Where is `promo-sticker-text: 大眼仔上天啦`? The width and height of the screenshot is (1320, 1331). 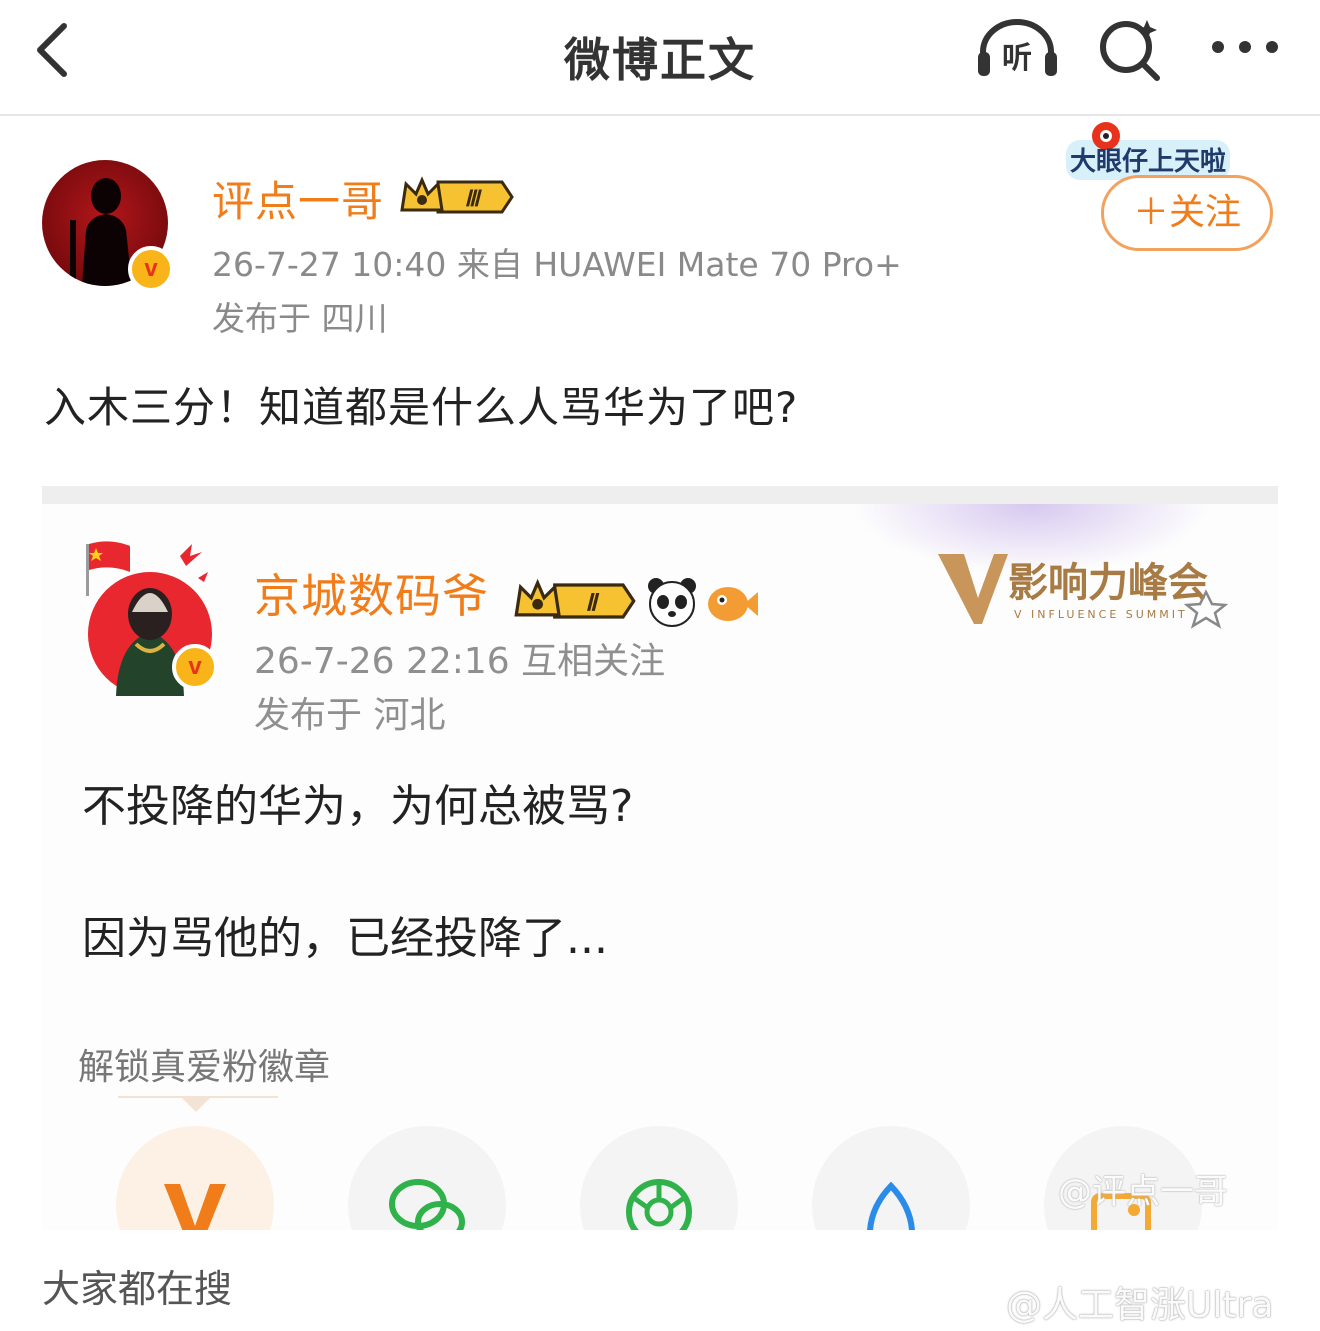
promo-sticker-text: 大眼仔上天啦 is located at coordinates (1148, 161).